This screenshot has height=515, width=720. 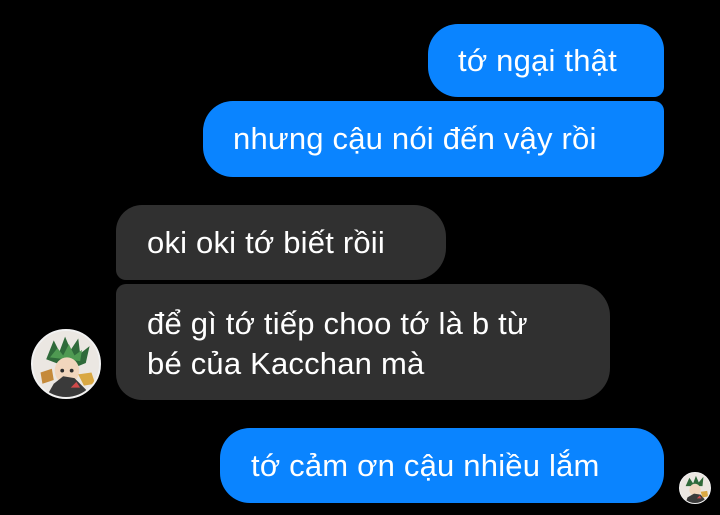 I want to click on message-text: tớ ngại thật, so click(x=537, y=60).